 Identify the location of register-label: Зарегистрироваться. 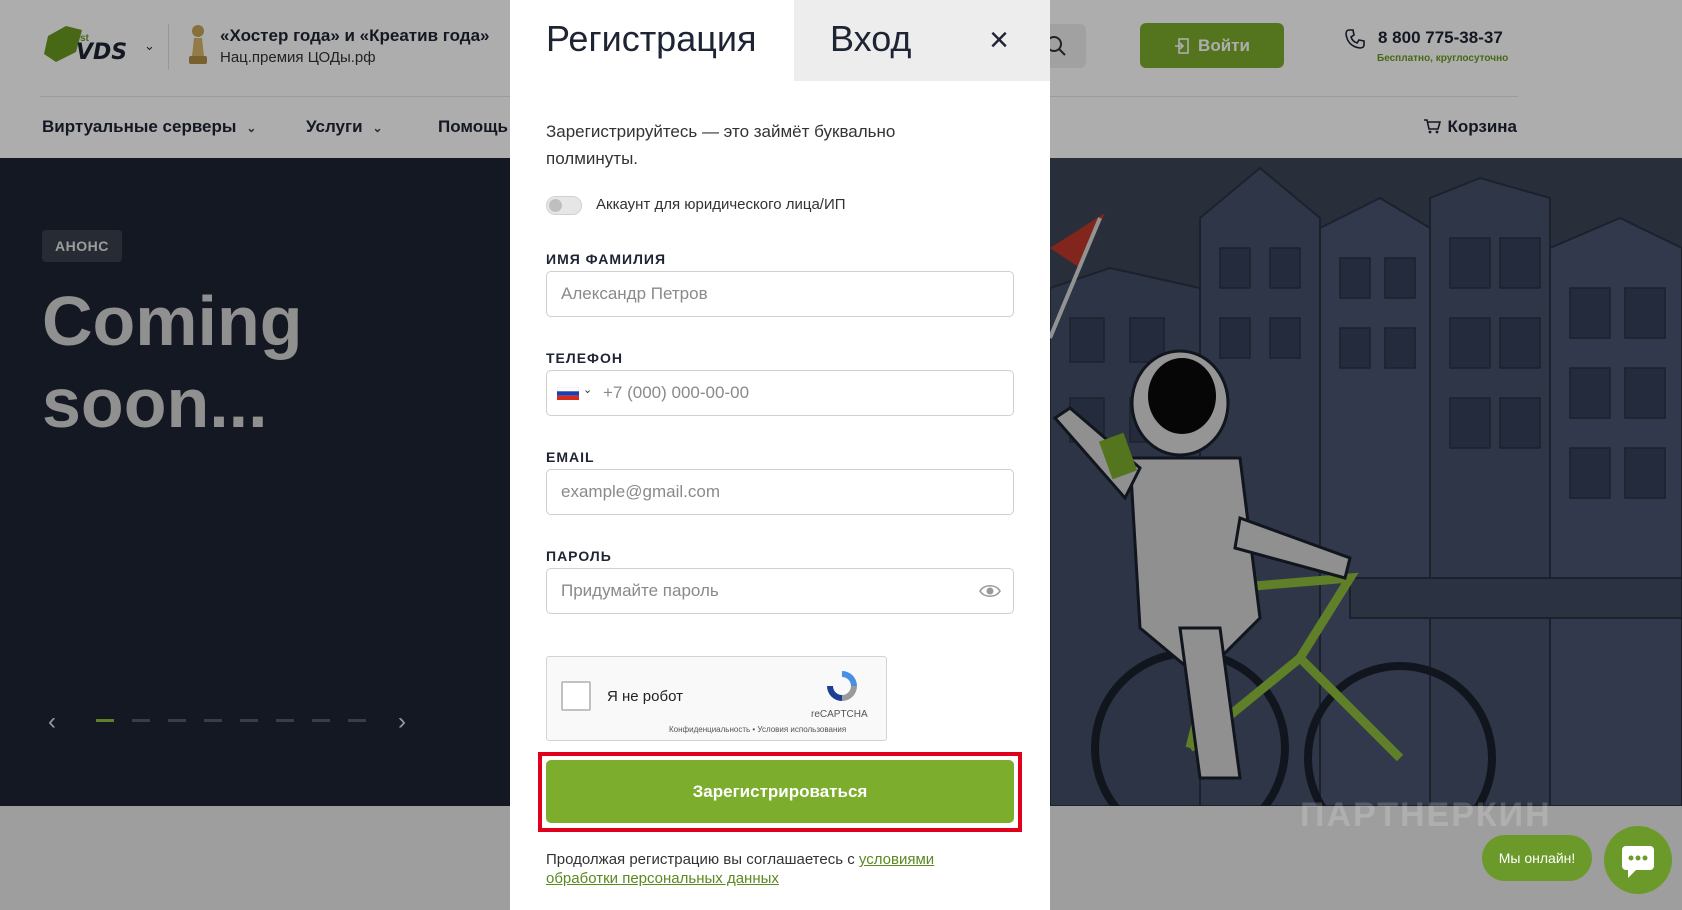
(780, 791).